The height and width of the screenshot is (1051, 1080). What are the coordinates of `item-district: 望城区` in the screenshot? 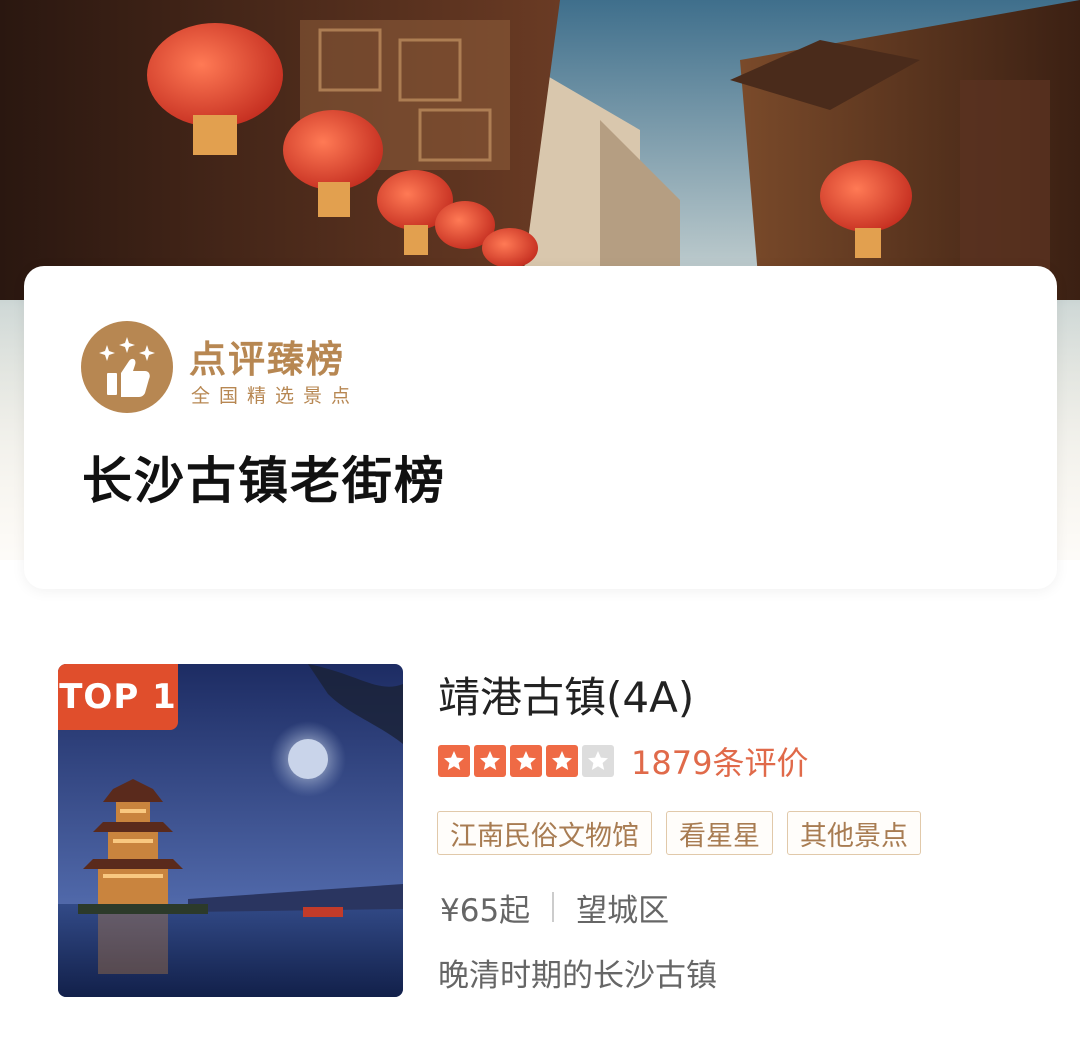 It's located at (623, 910).